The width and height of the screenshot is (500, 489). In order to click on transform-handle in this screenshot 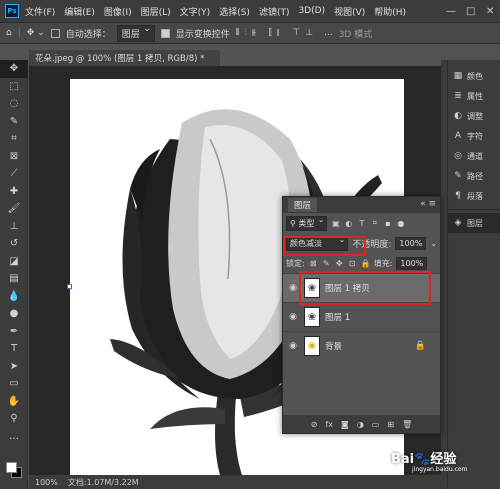, I will do `click(69, 286)`.